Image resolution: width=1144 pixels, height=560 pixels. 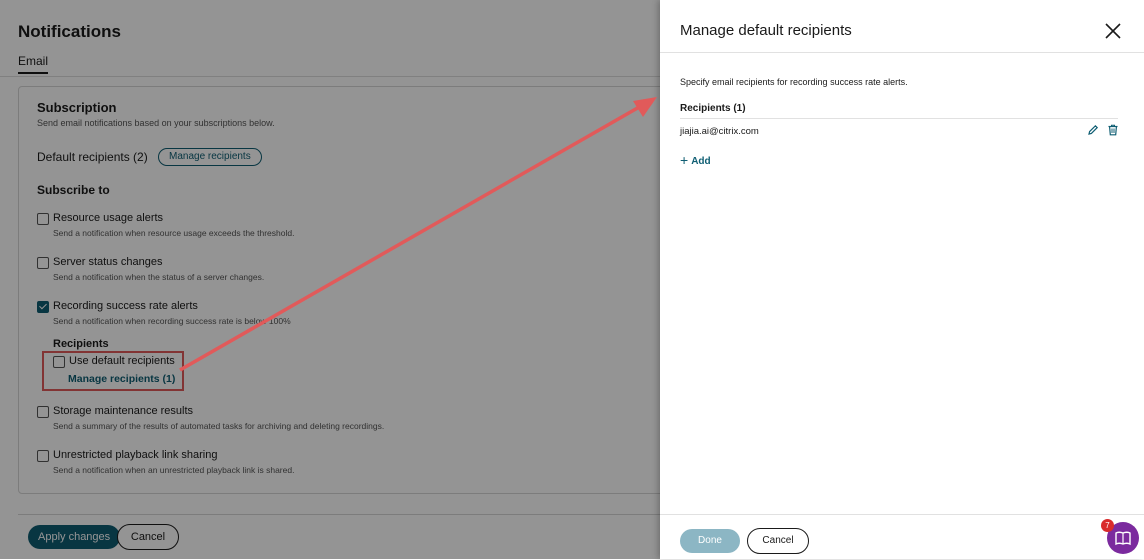 I want to click on add-recipient-button: + Add, so click(x=695, y=160).